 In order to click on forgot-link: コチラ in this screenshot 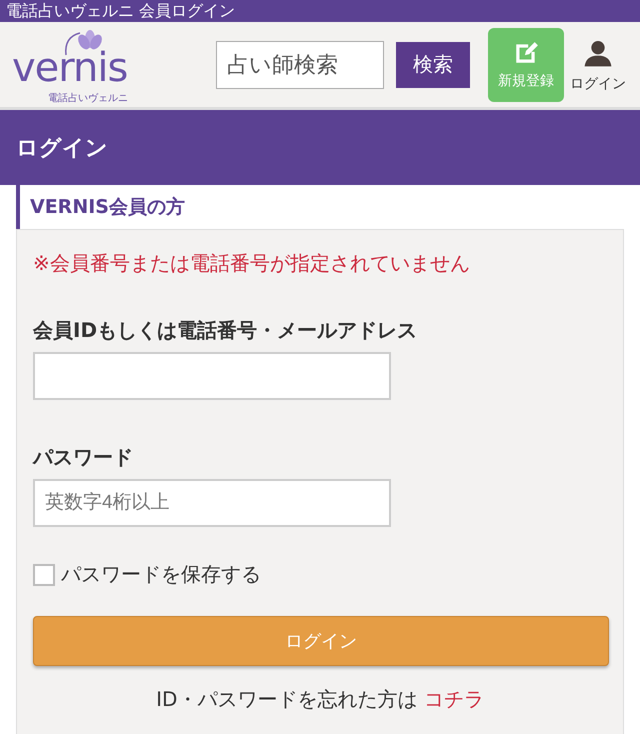, I will do `click(454, 699)`.